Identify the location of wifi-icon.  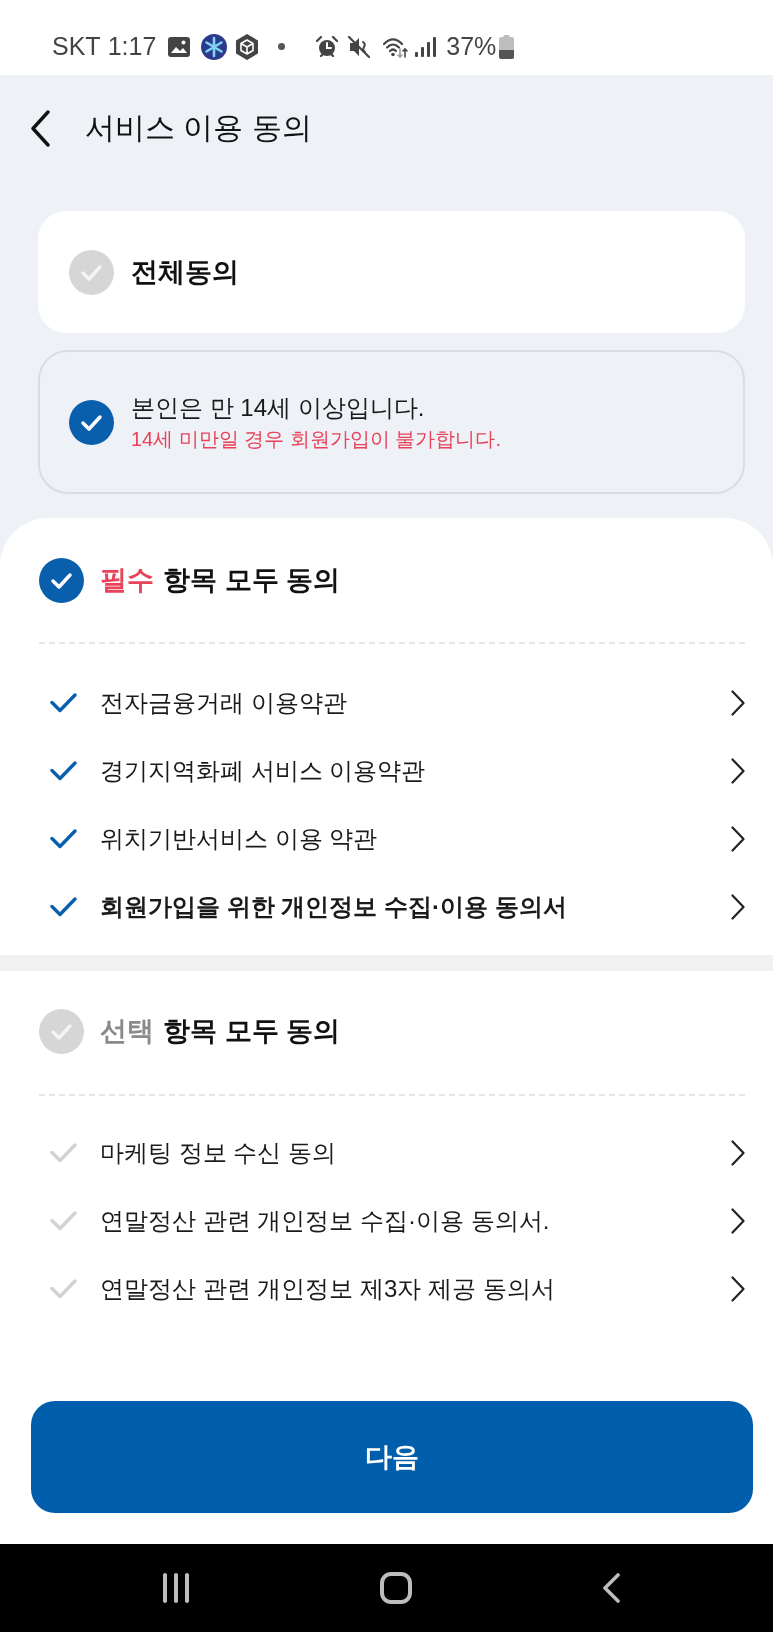
(396, 46).